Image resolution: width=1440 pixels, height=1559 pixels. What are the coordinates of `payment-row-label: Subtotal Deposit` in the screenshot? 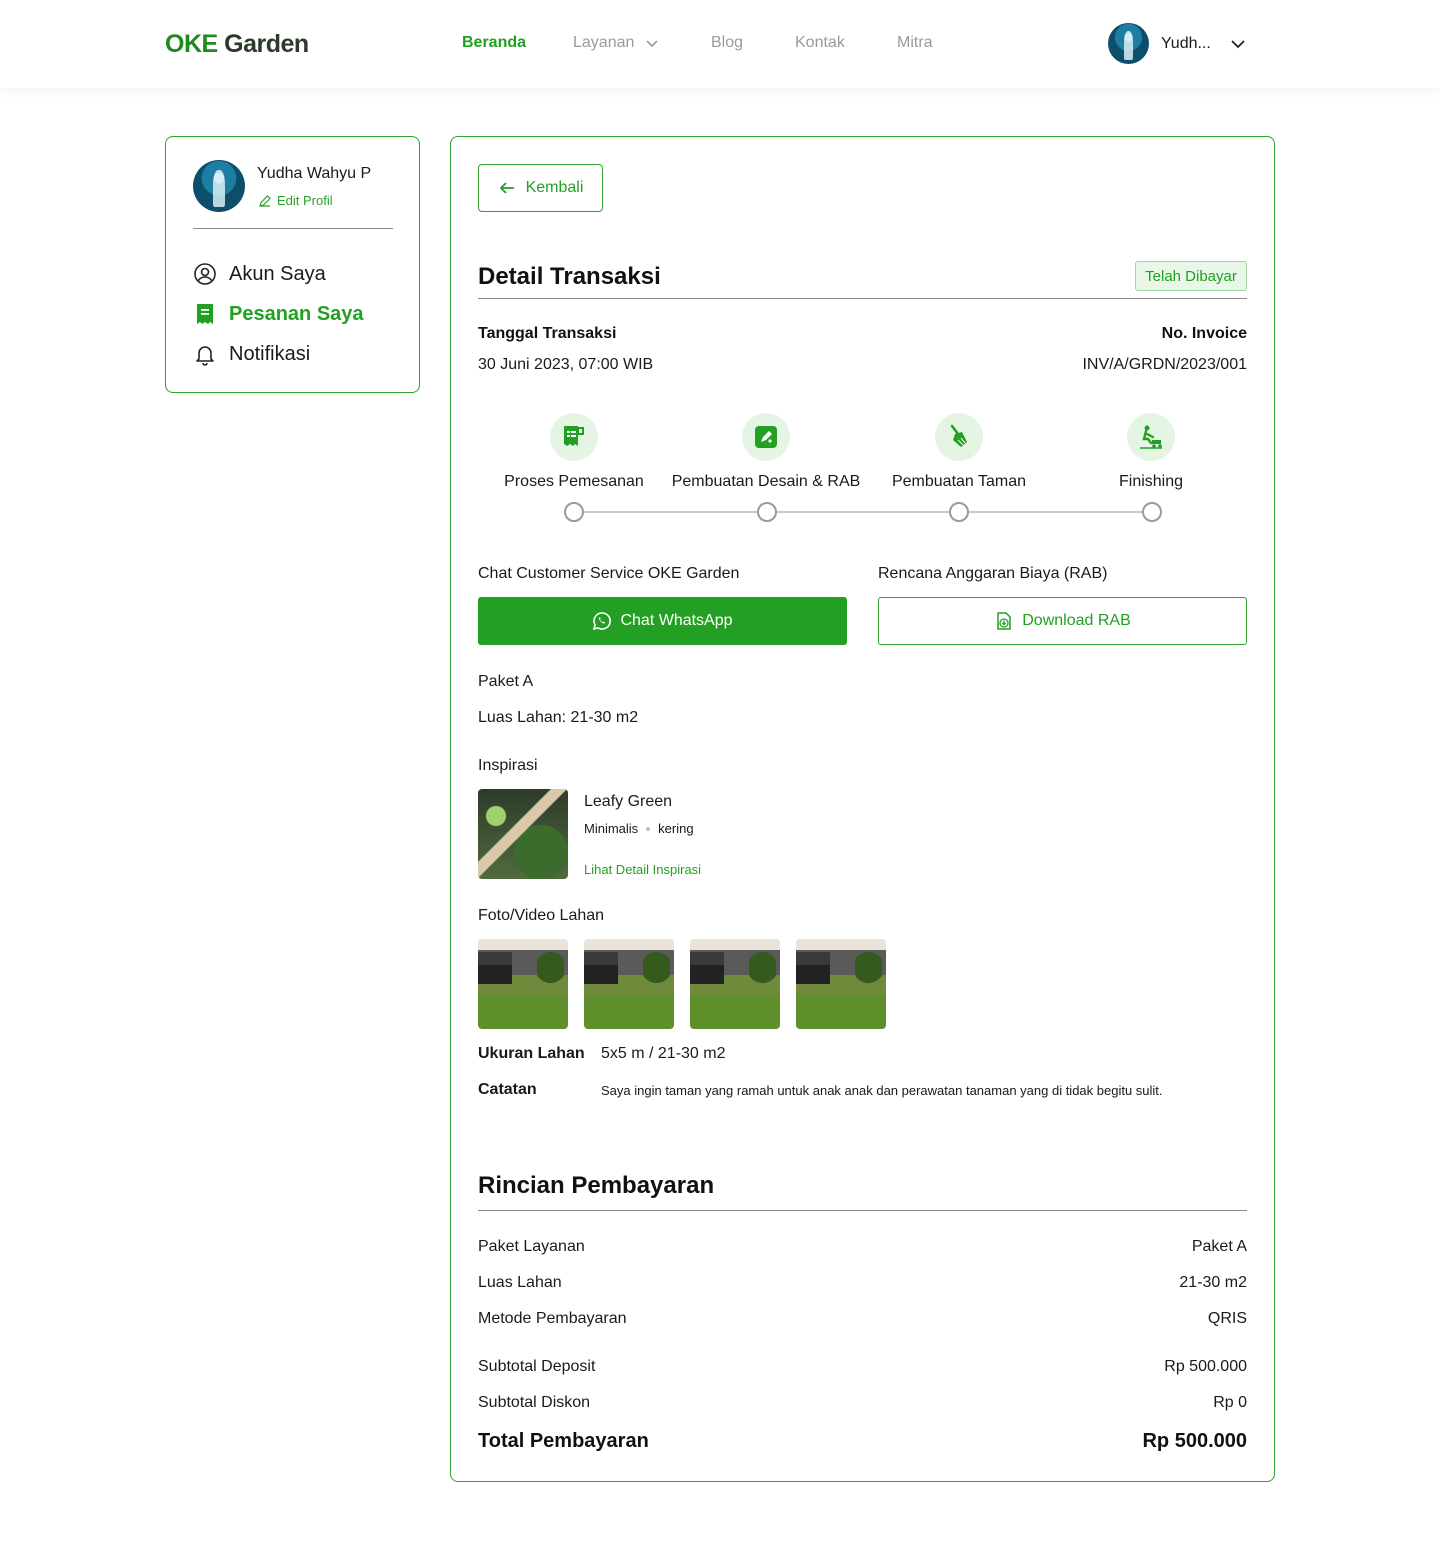 It's located at (537, 1366).